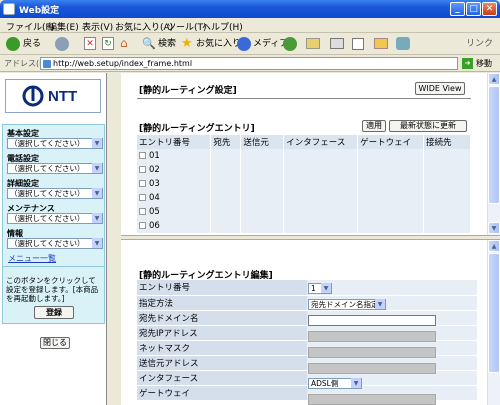 The height and width of the screenshot is (405, 500). What do you see at coordinates (391, 142) in the screenshot?
I see `col-gateway: ゲートウェイ` at bounding box center [391, 142].